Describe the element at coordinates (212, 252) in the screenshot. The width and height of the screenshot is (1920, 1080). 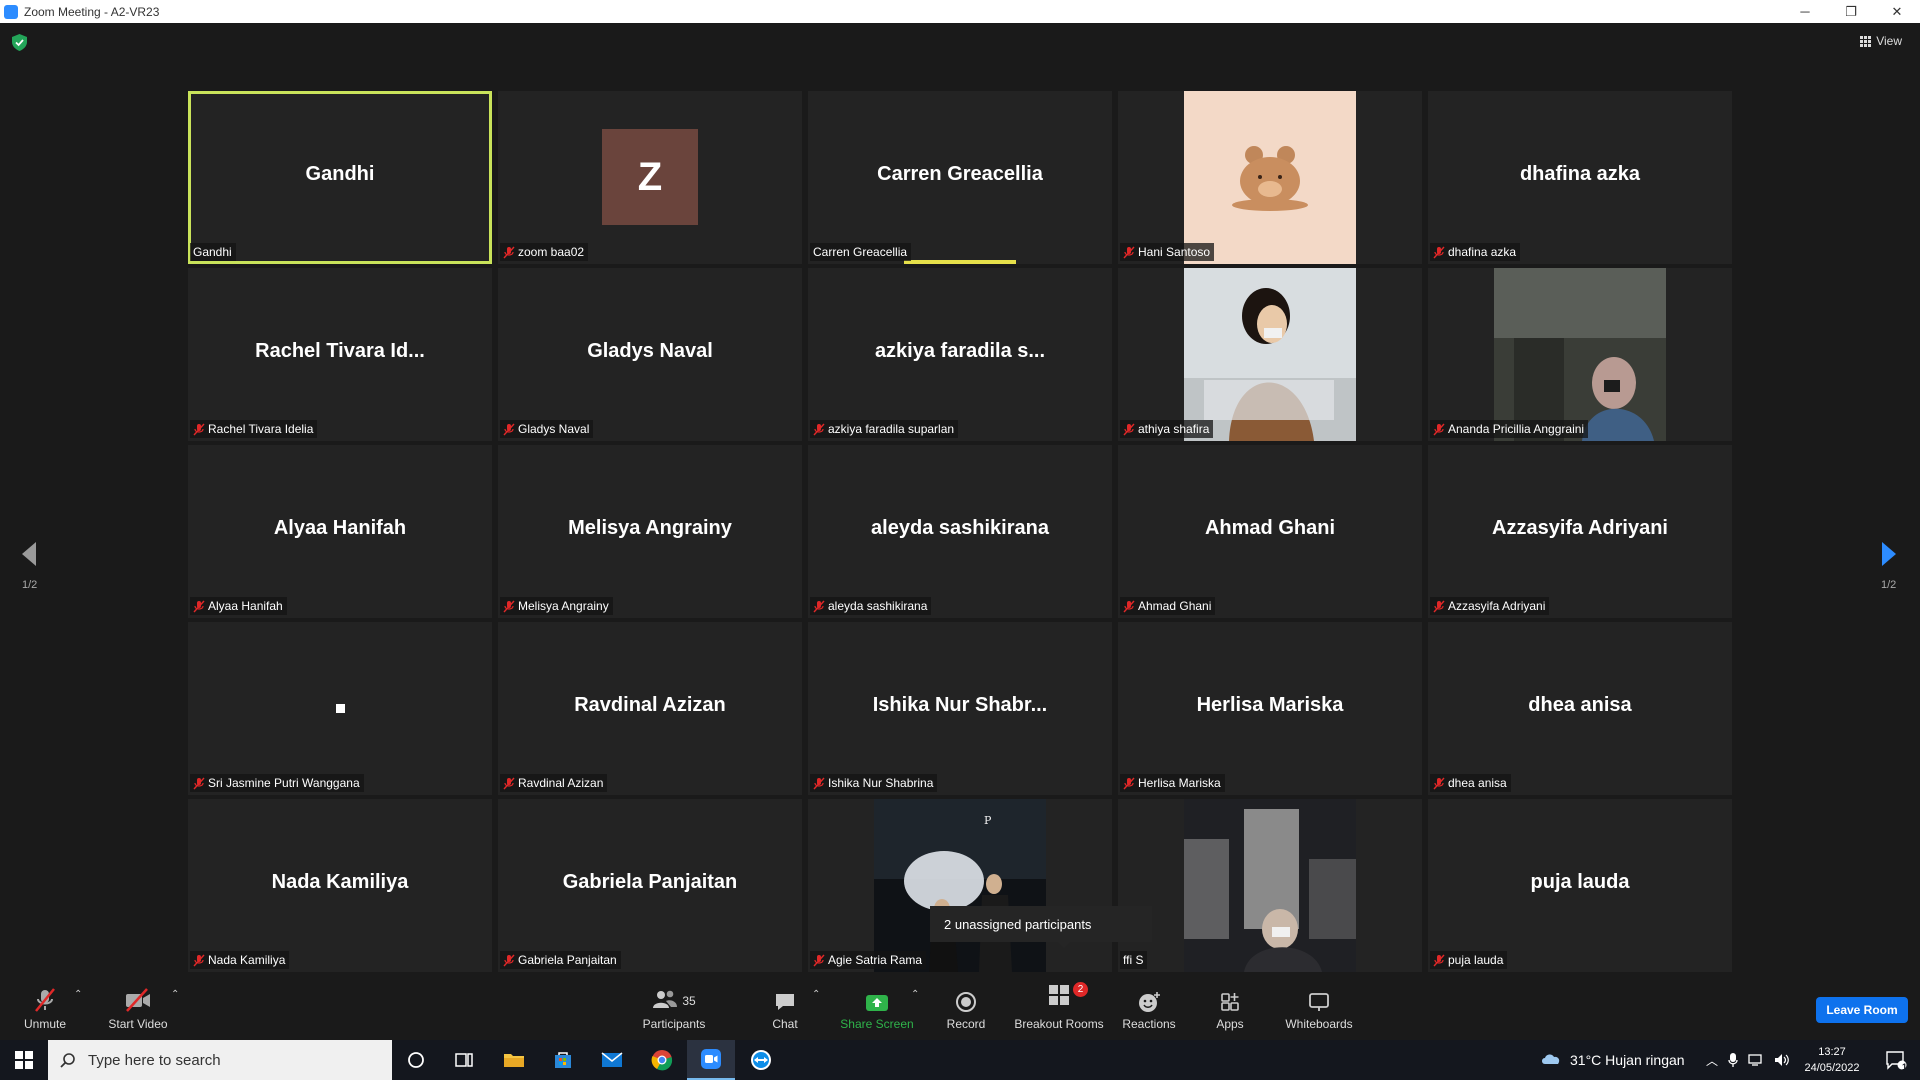
I see `participant-name: Gandhi` at that location.